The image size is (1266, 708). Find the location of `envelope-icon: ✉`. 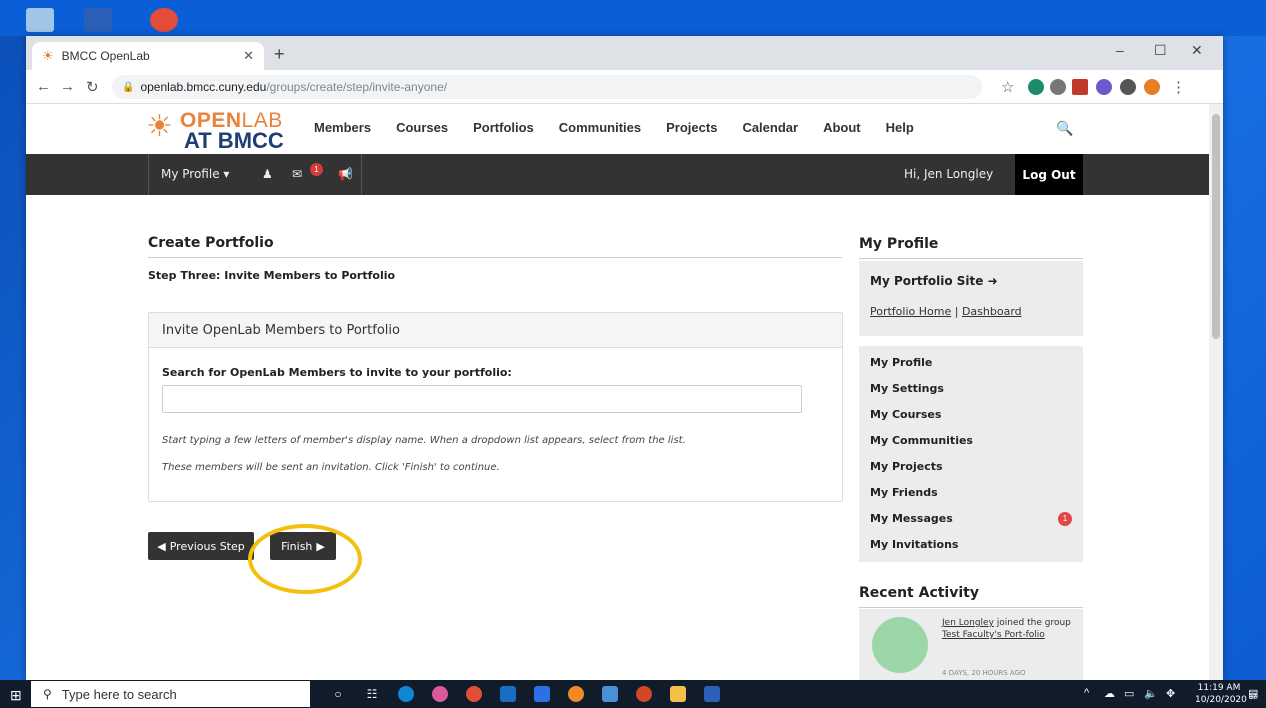

envelope-icon: ✉ is located at coordinates (297, 174).